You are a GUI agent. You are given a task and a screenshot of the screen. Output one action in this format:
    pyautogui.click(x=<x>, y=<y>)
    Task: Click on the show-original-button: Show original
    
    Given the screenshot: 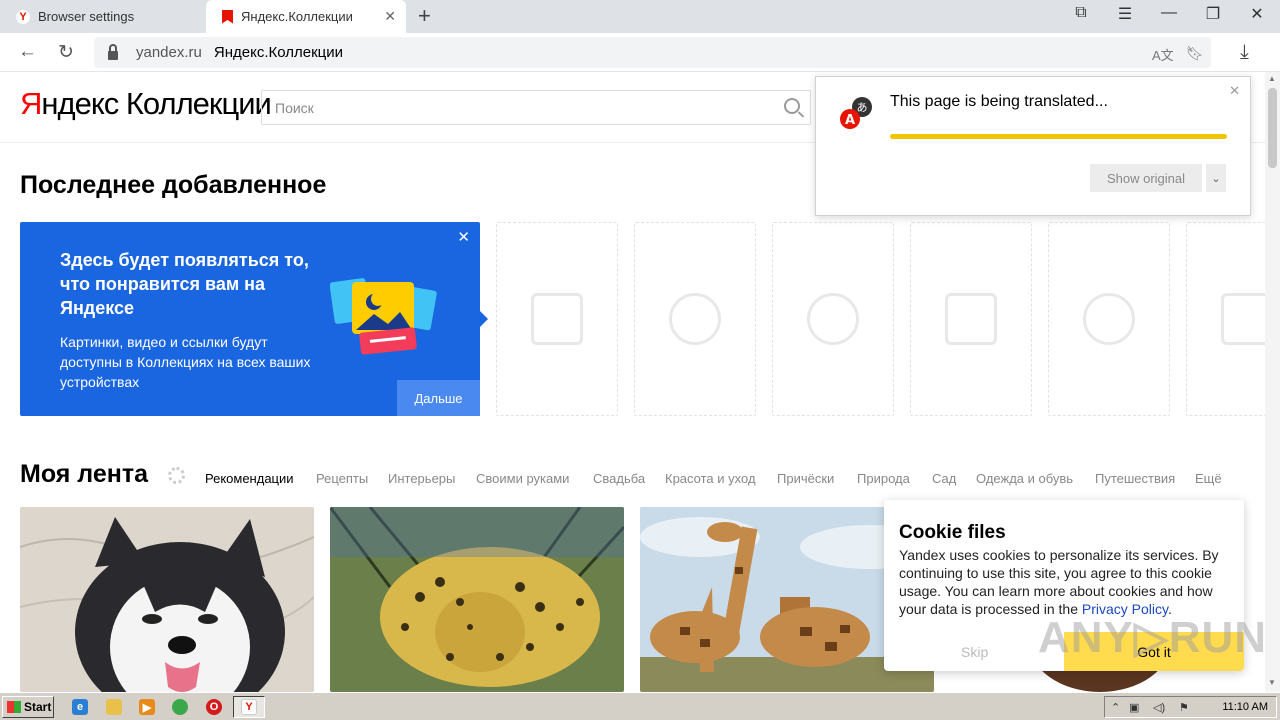 What is the action you would take?
    pyautogui.click(x=1146, y=178)
    